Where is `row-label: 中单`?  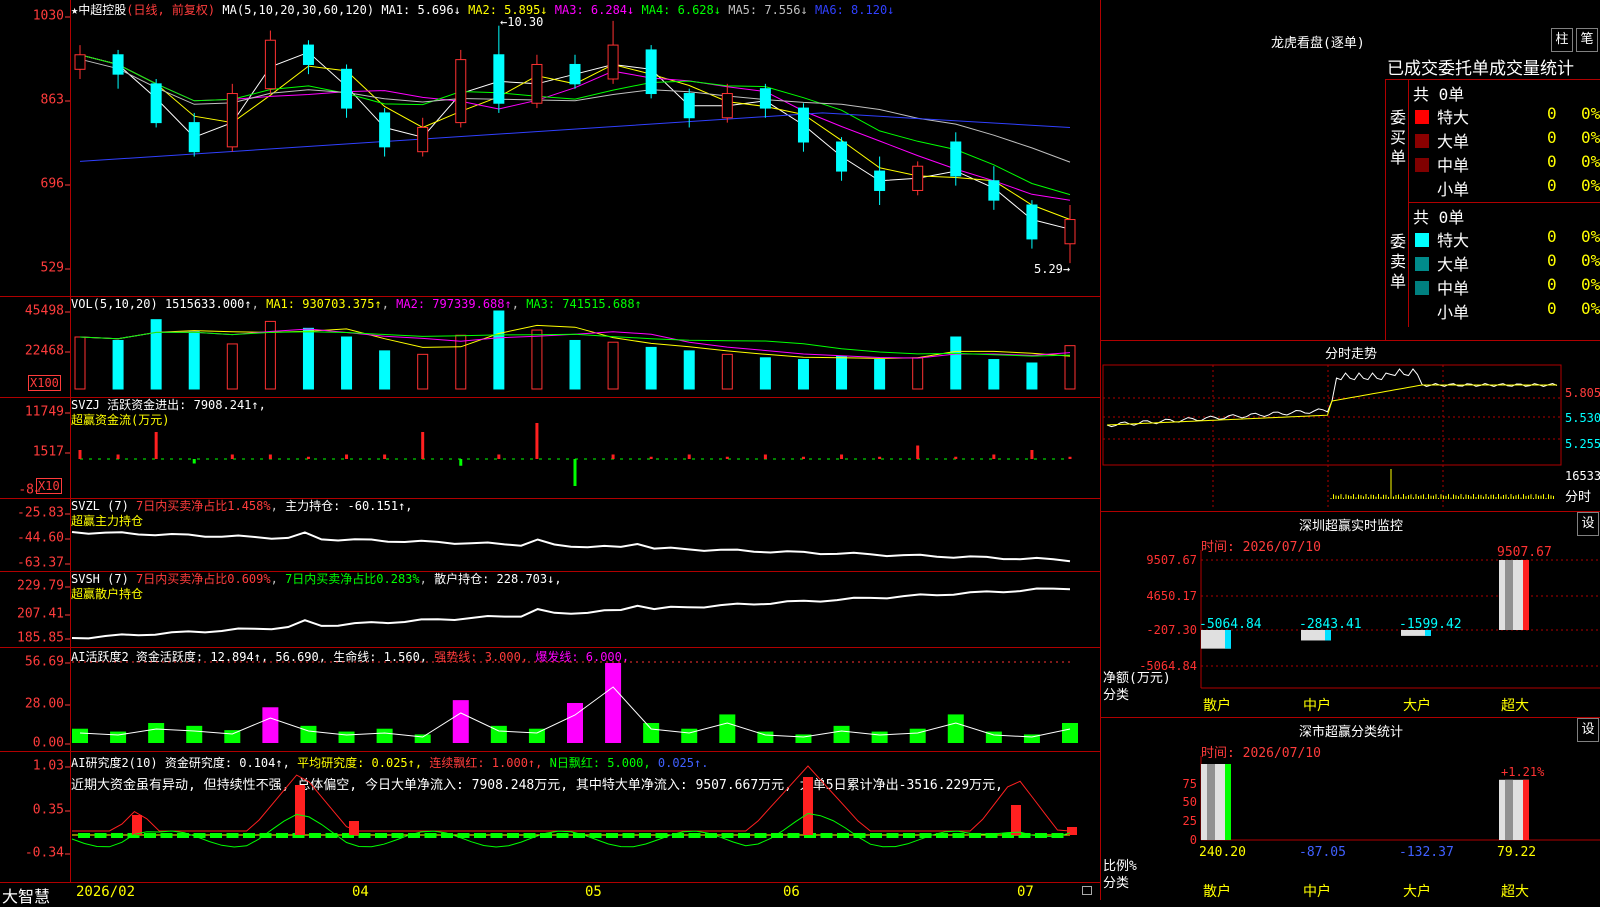
row-label: 中单 is located at coordinates (1453, 288).